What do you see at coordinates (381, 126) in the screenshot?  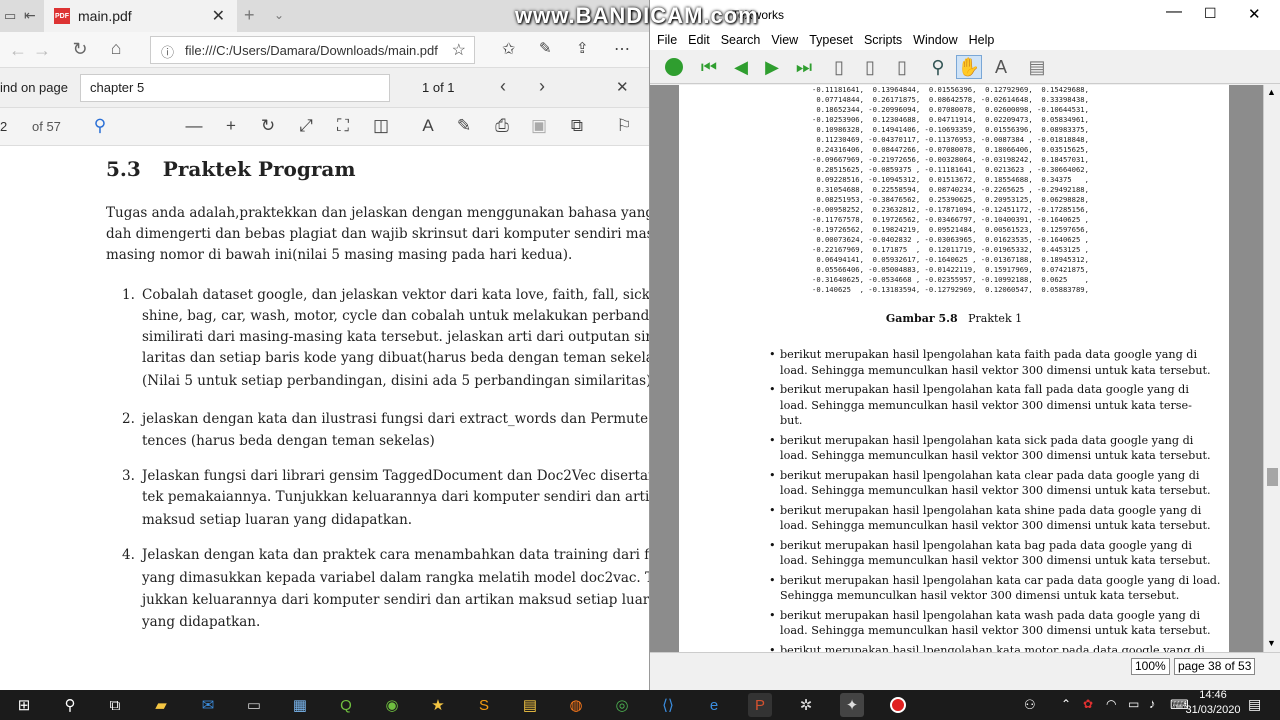 I see `page-view-icon: ◫` at bounding box center [381, 126].